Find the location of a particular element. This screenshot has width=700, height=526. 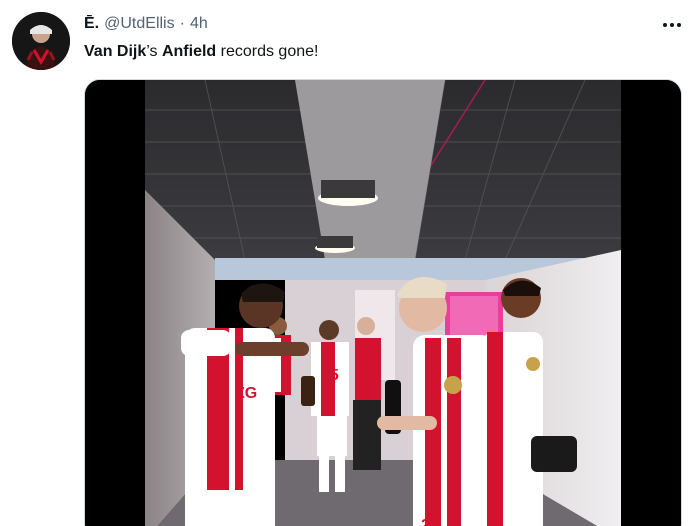

tweet-header: Ē. @UtdEllis · 4h is located at coordinates (146, 24).